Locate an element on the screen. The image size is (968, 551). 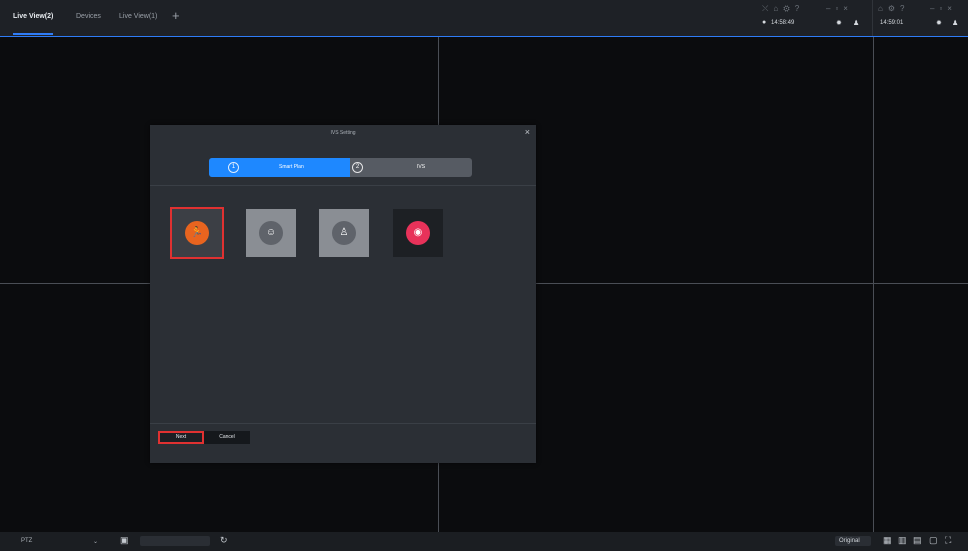
plan-tile-people-counting: ♙ is located at coordinates (344, 233).